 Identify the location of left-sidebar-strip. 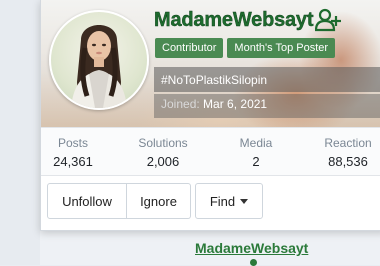
(20, 132).